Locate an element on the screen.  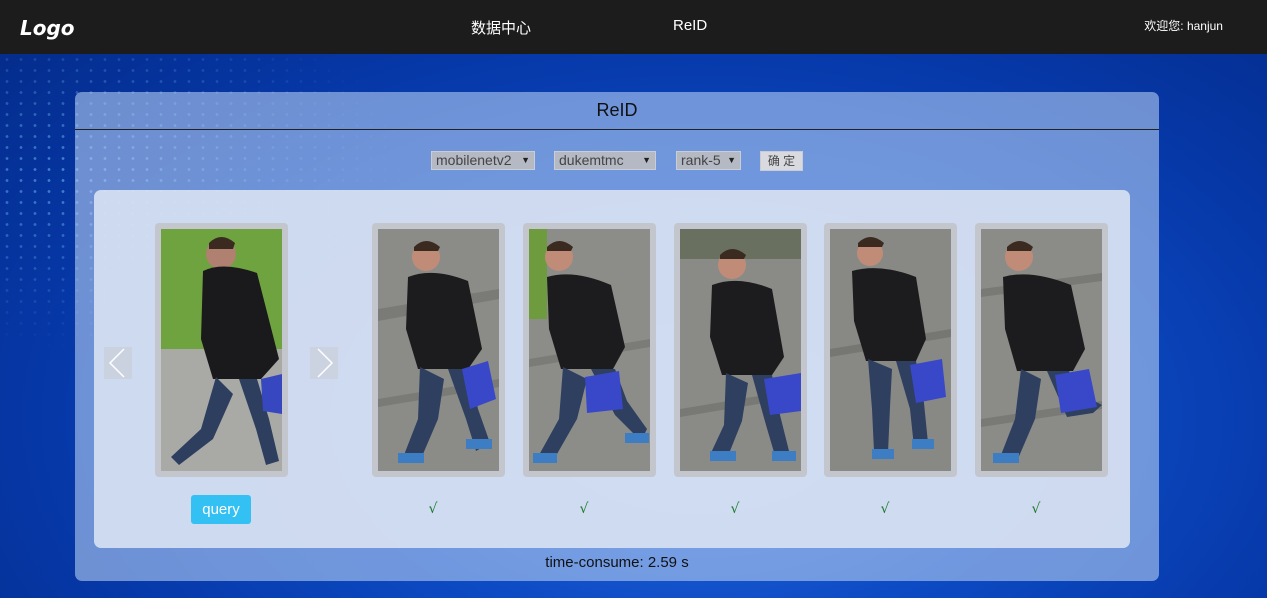
model-select-value: mobilenetv2 is located at coordinates (474, 160).